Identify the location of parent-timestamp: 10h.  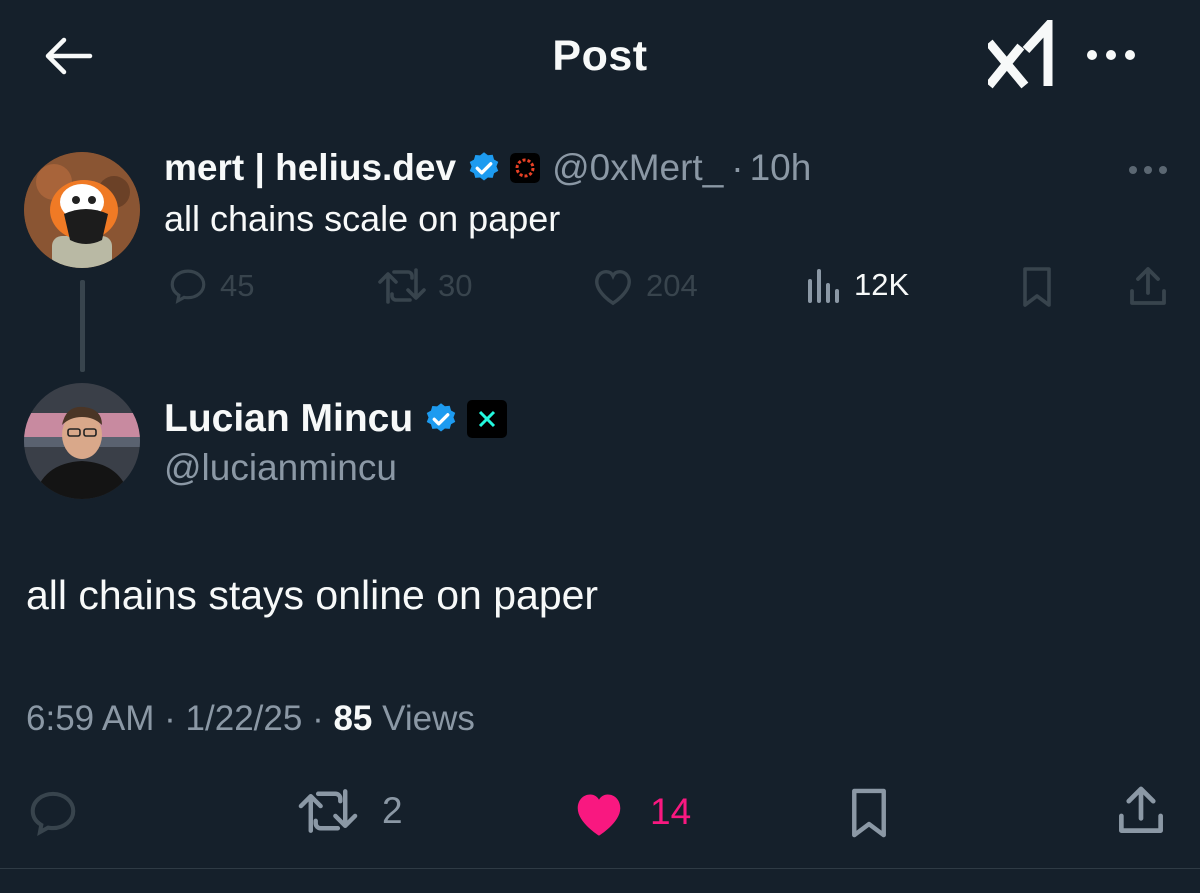
(781, 168).